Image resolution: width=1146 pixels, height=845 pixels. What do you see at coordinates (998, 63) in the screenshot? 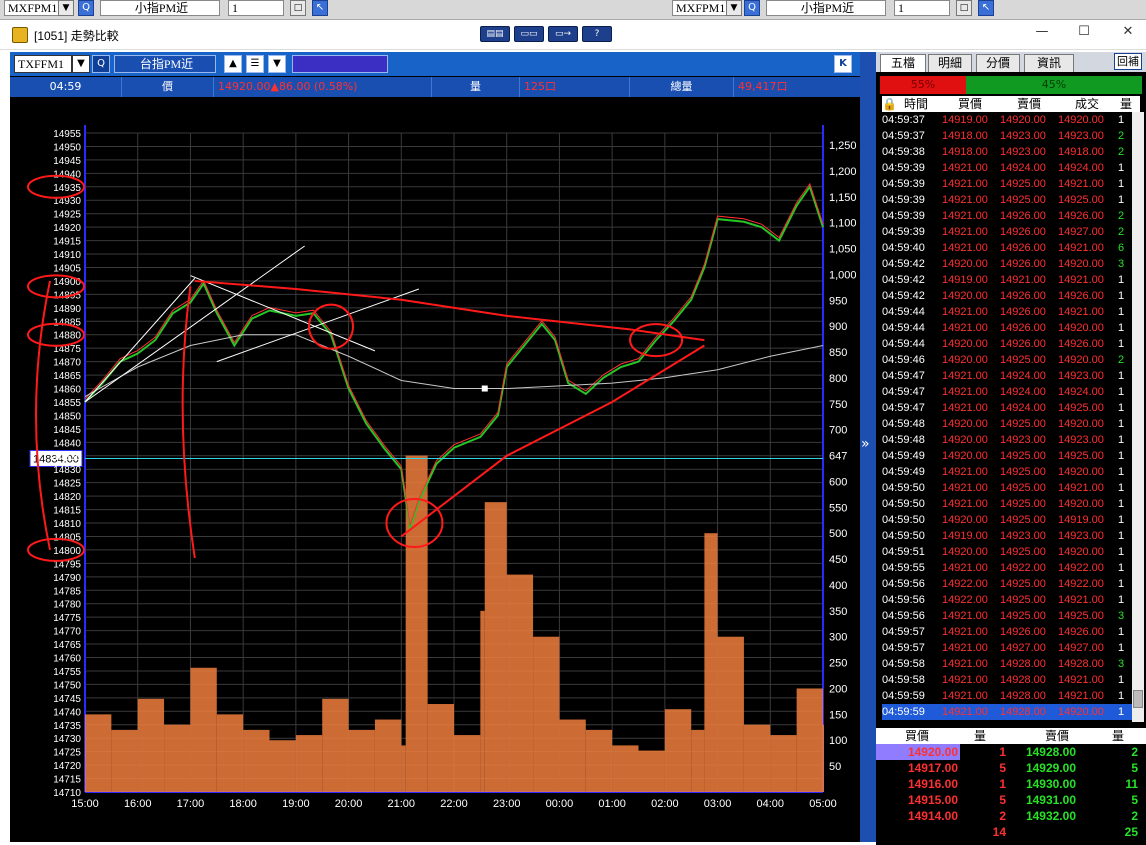
I see `tab-price-distribution: 分價` at bounding box center [998, 63].